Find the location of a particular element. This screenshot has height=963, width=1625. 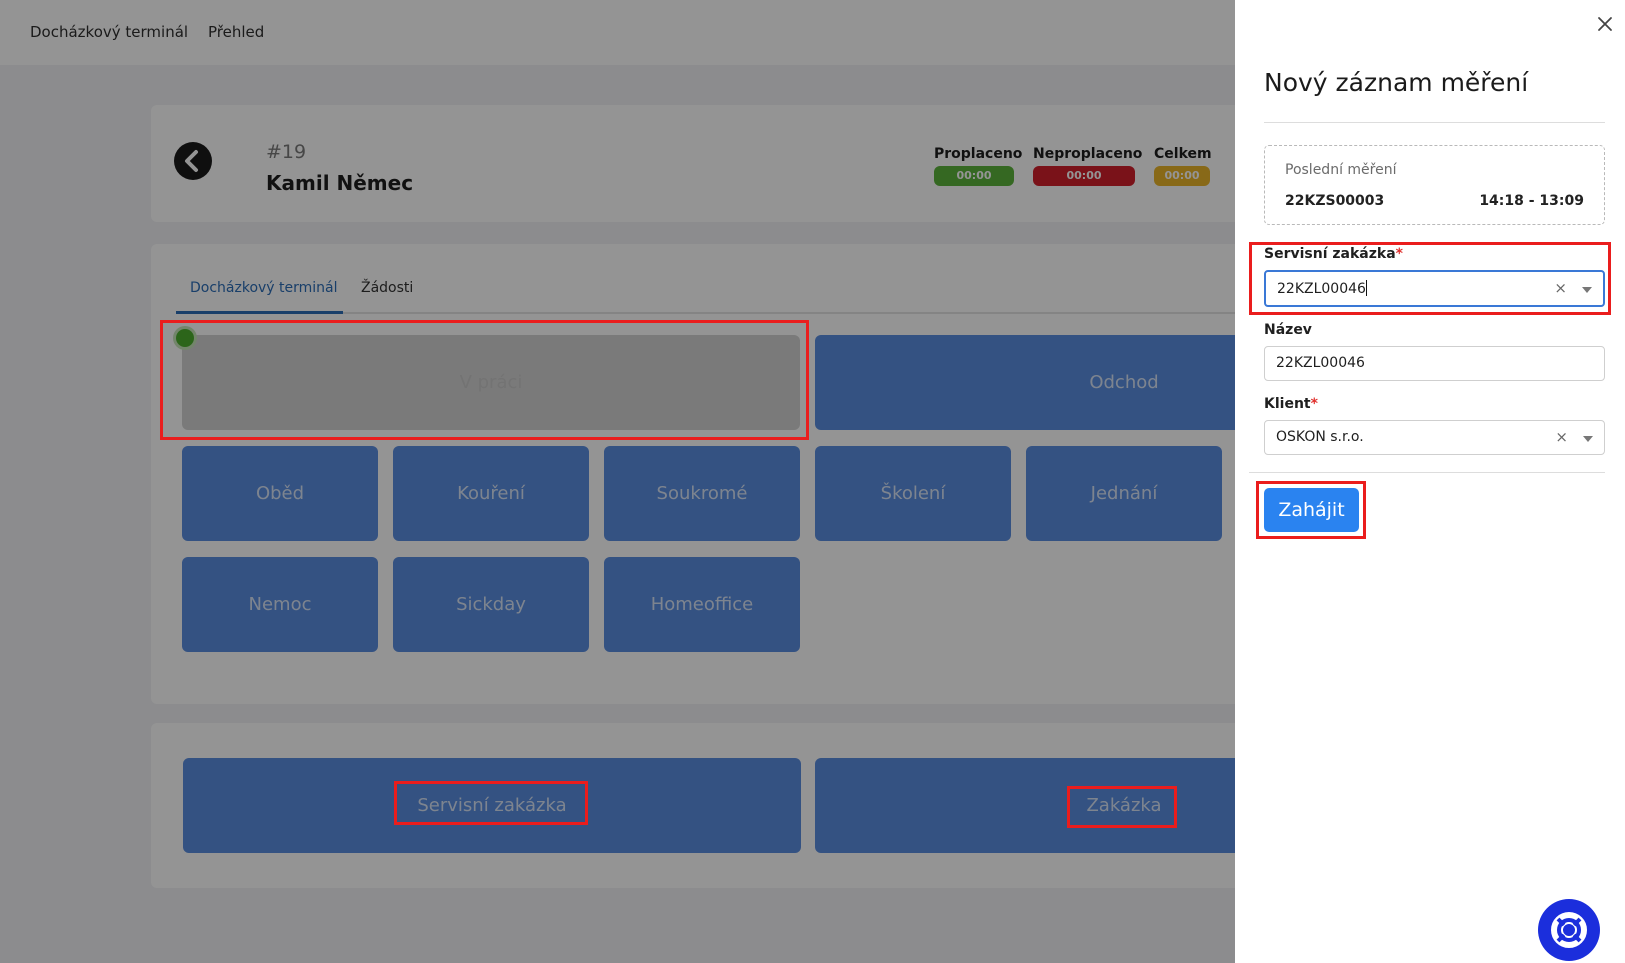

panel-title: Nový záznam měření is located at coordinates (1396, 82).